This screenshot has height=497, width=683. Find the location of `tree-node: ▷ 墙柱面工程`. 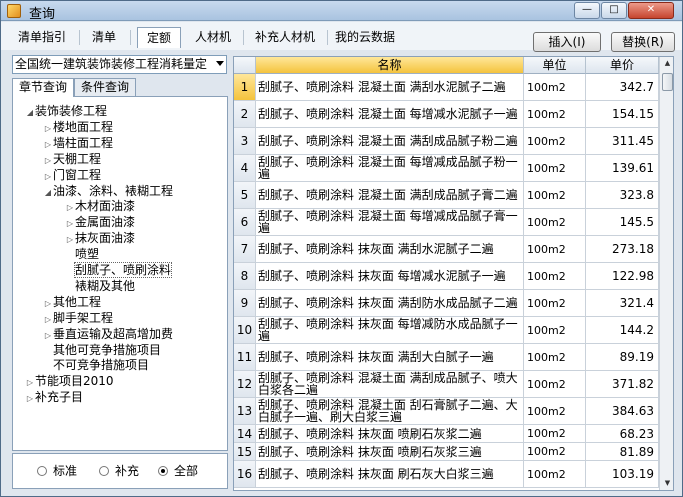

tree-node: ▷ 墙柱面工程 is located at coordinates (78, 143).